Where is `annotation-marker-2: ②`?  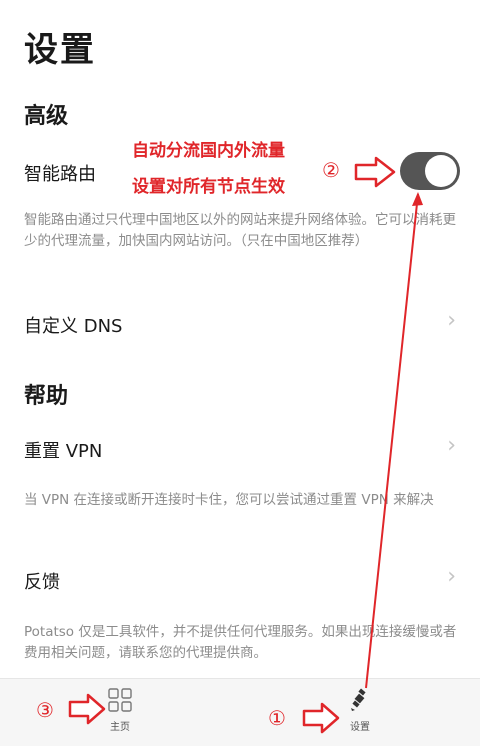 annotation-marker-2: ② is located at coordinates (331, 170).